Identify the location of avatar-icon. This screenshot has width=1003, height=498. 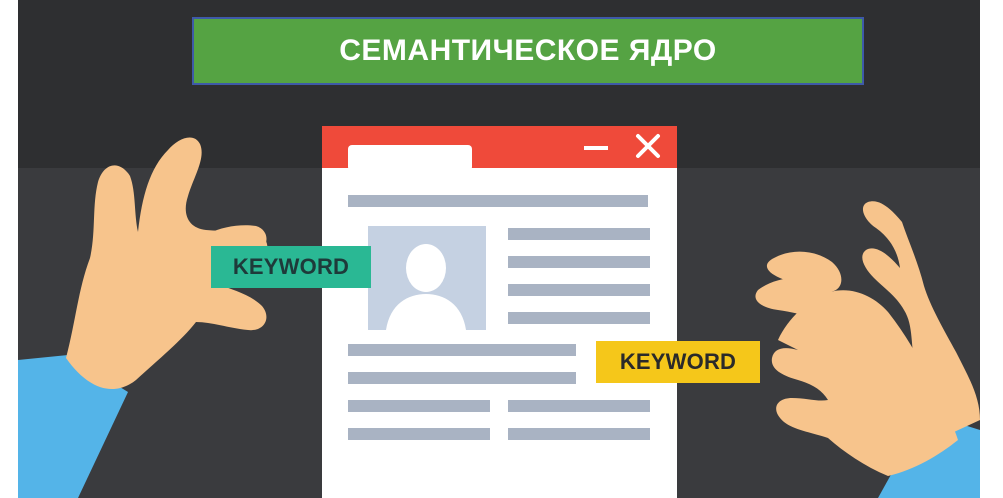
(427, 278).